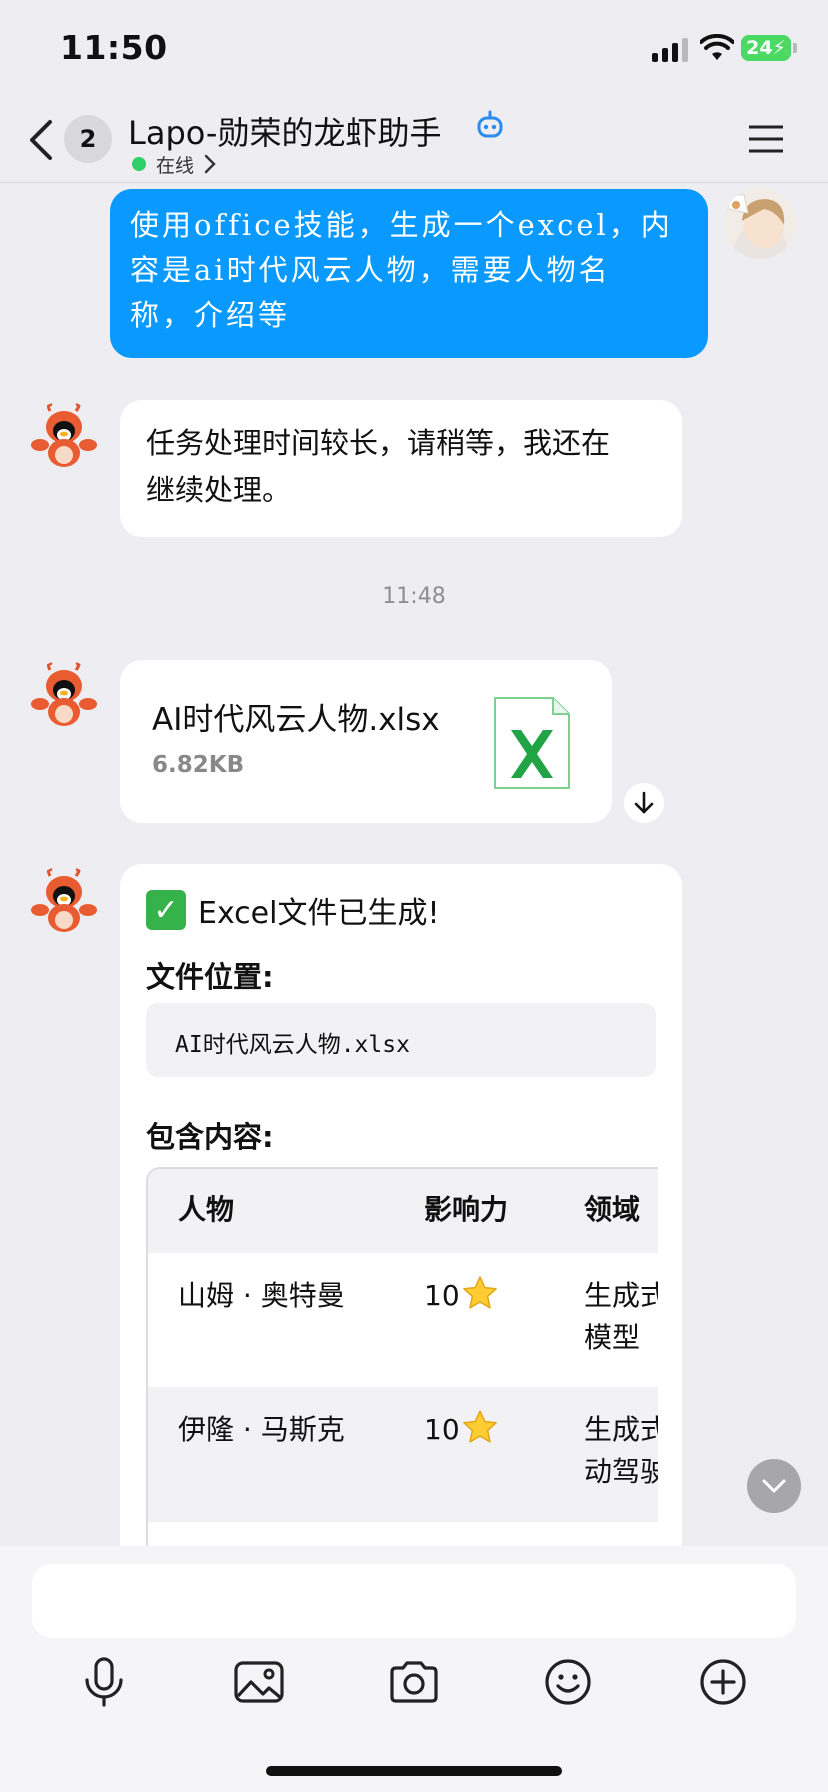 The width and height of the screenshot is (828, 1792). What do you see at coordinates (206, 1209) in the screenshot?
I see `table-header-cell: 人物` at bounding box center [206, 1209].